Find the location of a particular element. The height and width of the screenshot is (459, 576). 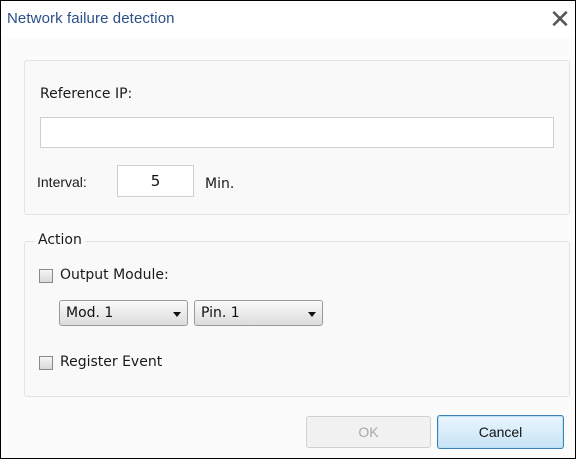

pin-select: Pin. 1 is located at coordinates (258, 313).